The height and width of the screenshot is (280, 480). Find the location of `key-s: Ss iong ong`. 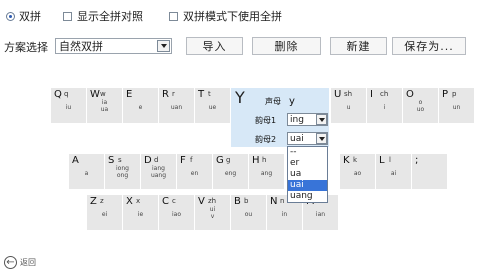

key-s: Ss iong ong is located at coordinates (122, 171).